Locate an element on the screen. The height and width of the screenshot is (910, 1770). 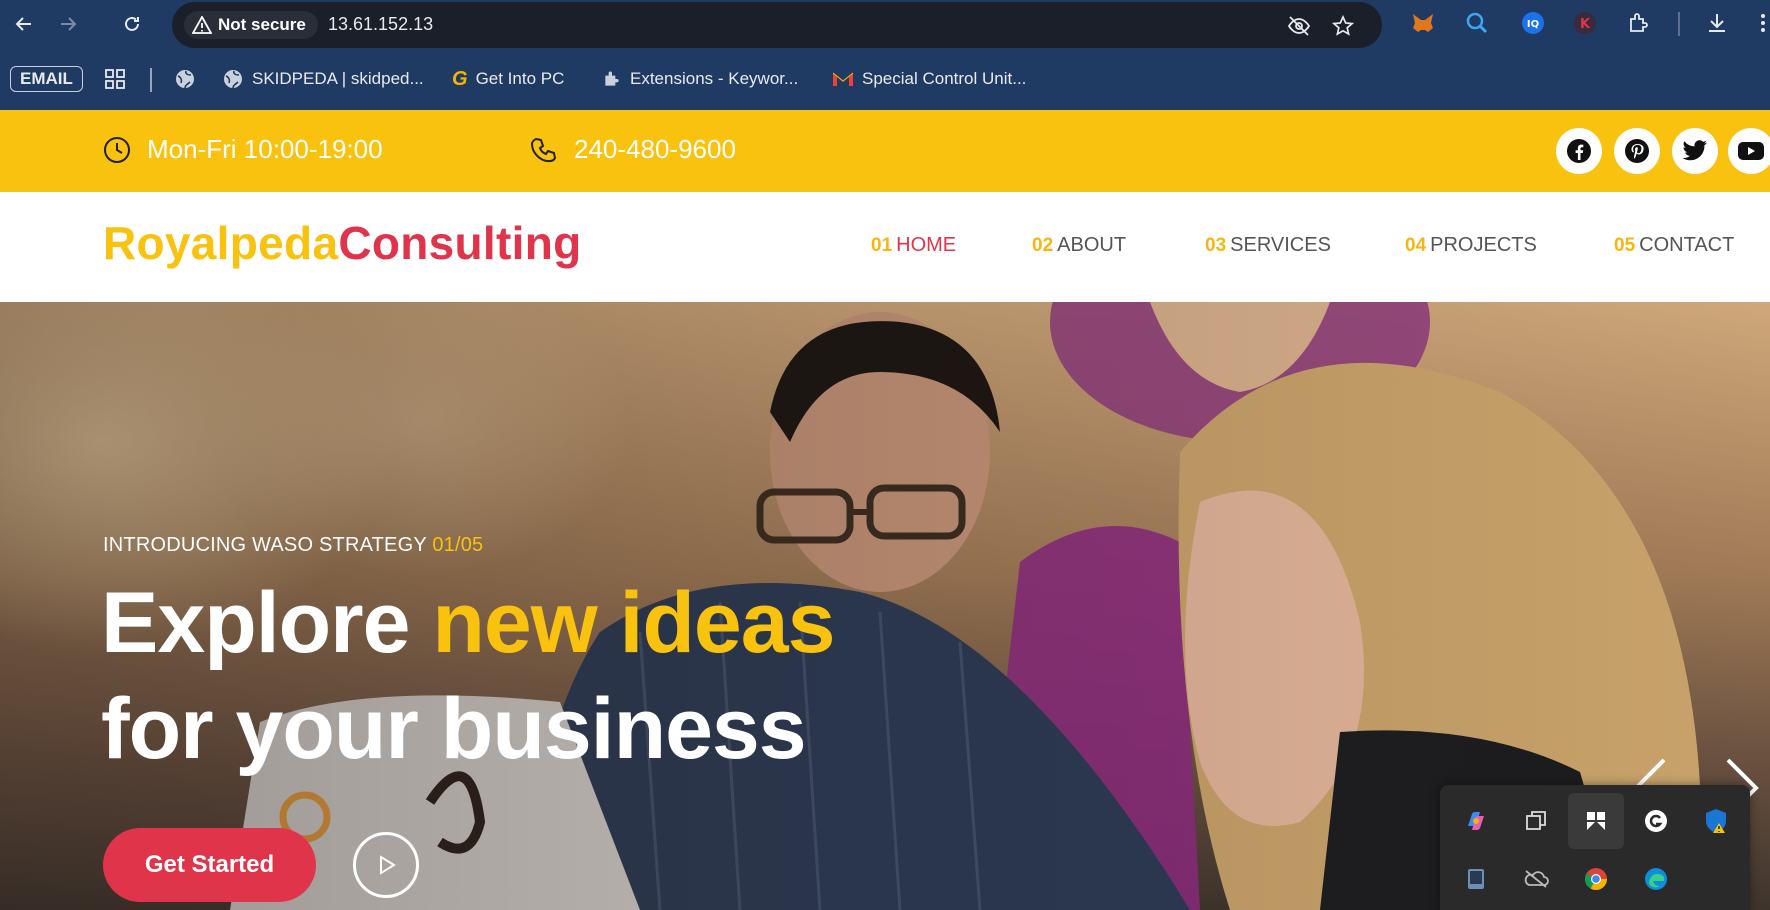
hero-eyebrow: INTRODUCING WASO STRATEGY 01/05 is located at coordinates (293, 545).